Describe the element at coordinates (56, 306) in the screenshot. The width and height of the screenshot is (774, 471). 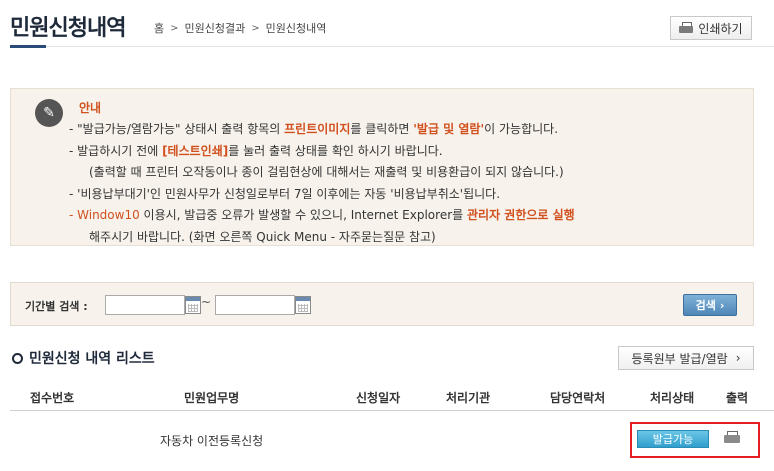
I see `search-label: 기간별 검색 :` at that location.